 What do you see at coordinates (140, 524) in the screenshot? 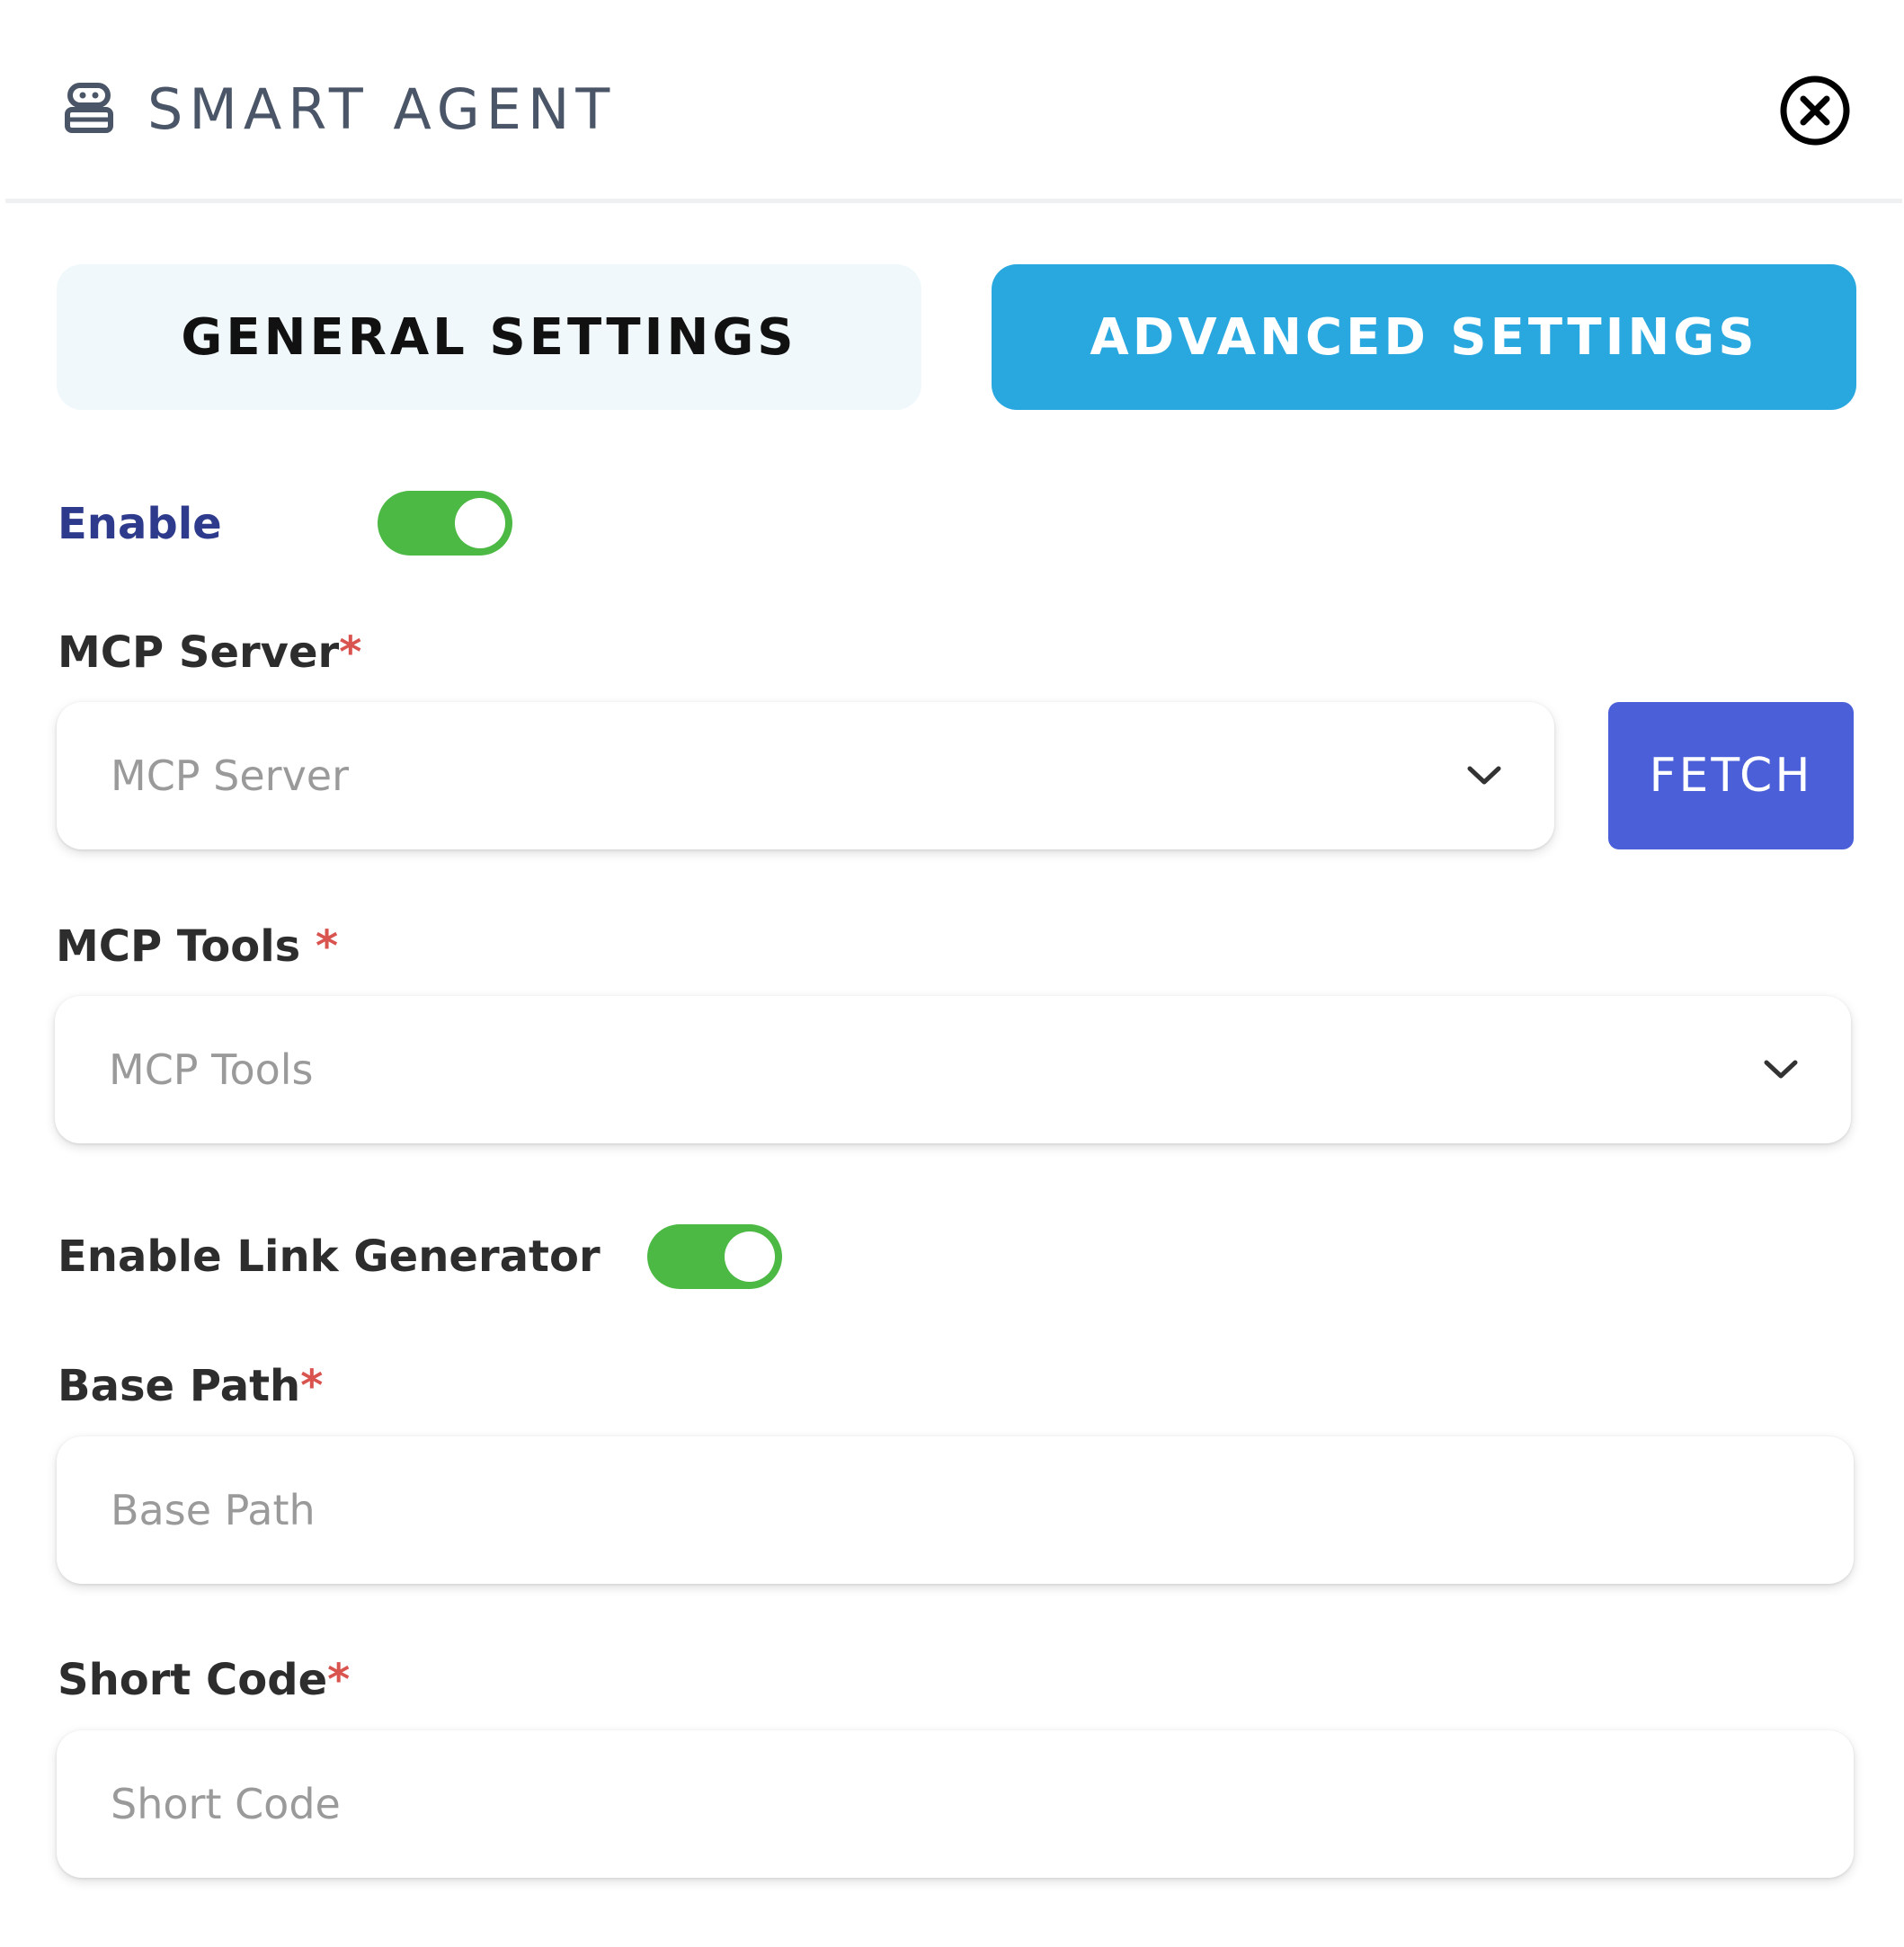
I see `enable-label: Enable` at bounding box center [140, 524].